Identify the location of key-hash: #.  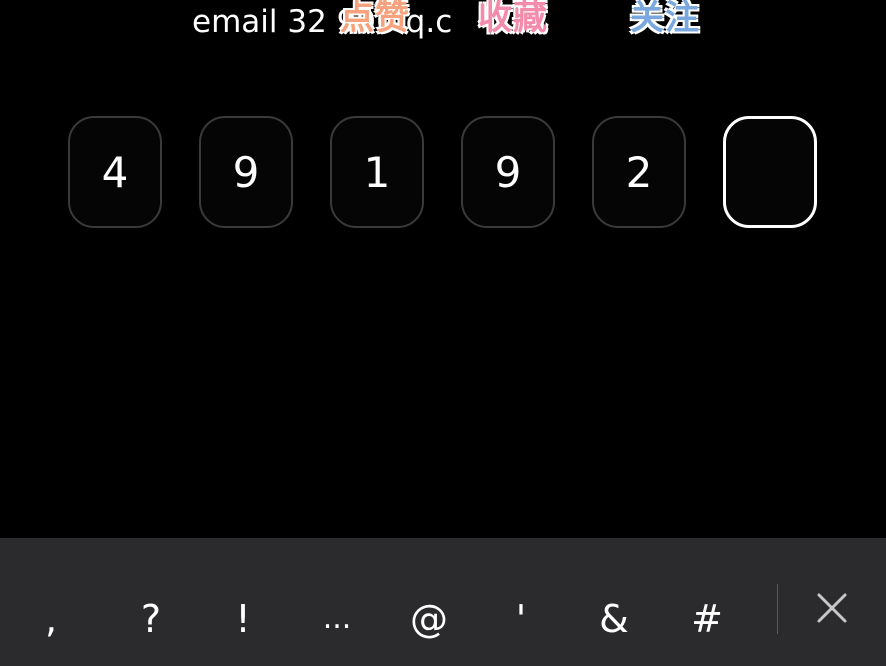
(707, 619).